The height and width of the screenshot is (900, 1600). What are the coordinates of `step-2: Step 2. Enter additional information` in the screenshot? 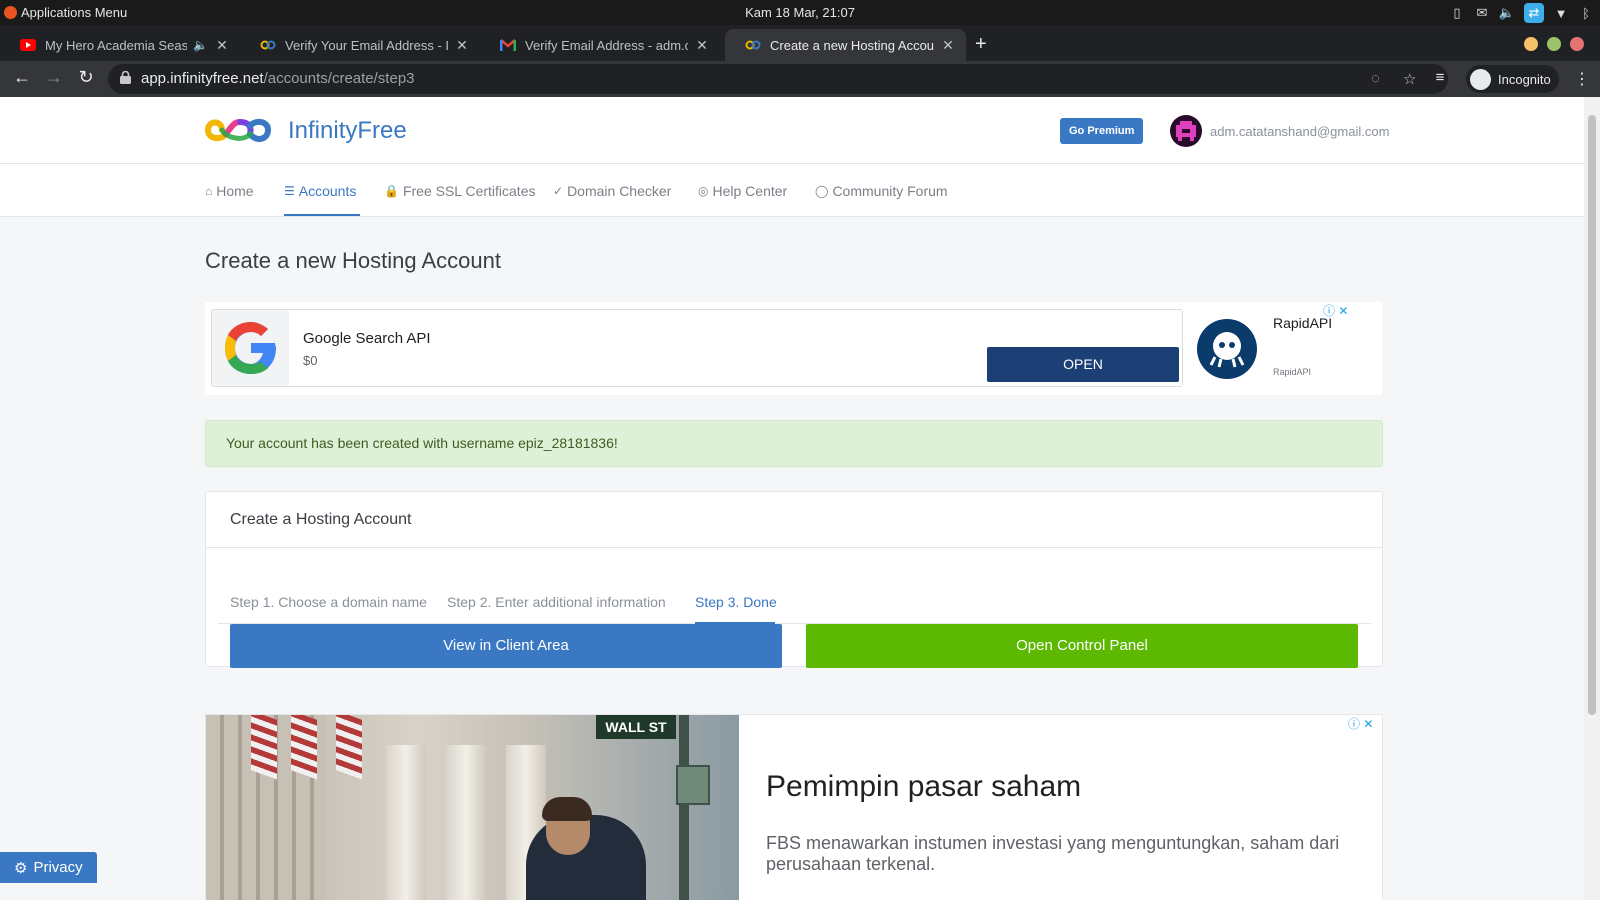 It's located at (556, 602).